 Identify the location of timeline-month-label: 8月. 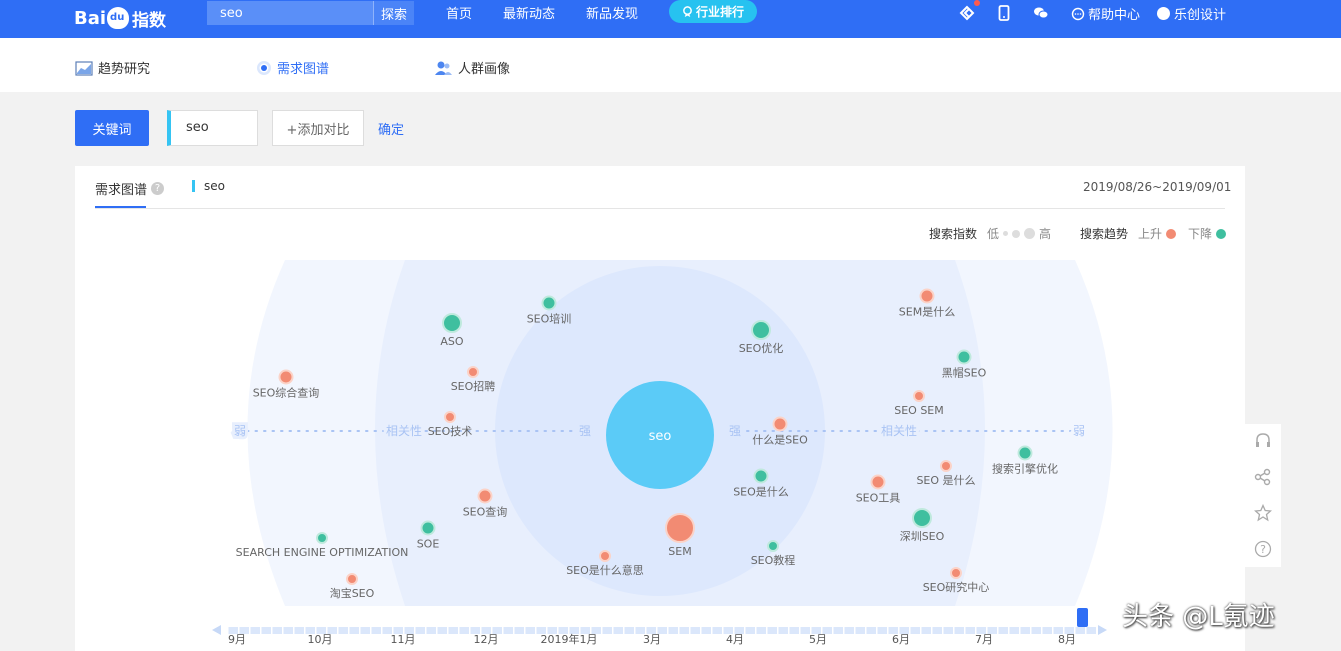
(1067, 639).